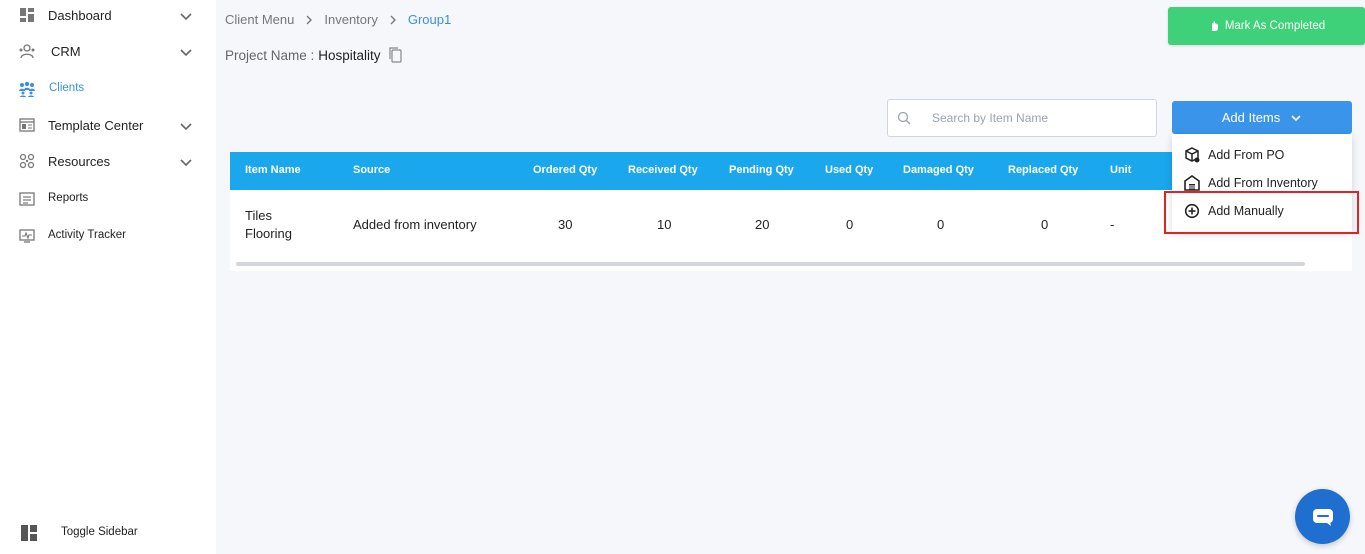 The height and width of the screenshot is (554, 1365). I want to click on sidebar-item-label: Resources, so click(79, 161).